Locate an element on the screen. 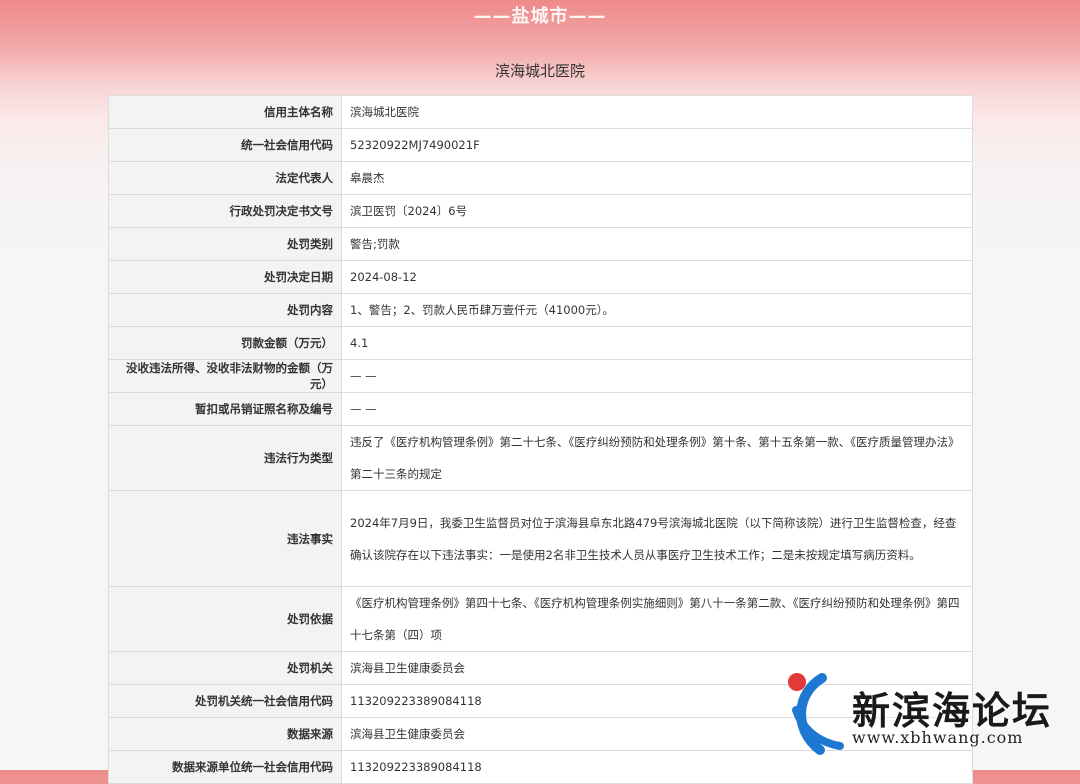 The width and height of the screenshot is (1080, 784). forum-watermark: 新滨海论坛 www.xbhwang.com is located at coordinates (927, 713).